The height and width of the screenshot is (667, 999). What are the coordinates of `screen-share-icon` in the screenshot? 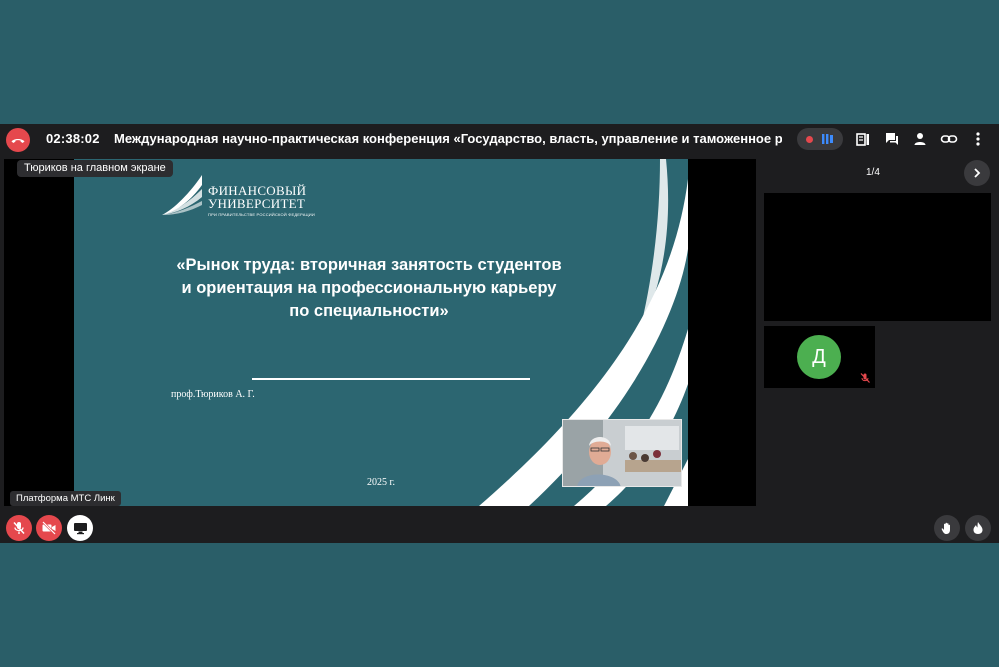 It's located at (80, 529).